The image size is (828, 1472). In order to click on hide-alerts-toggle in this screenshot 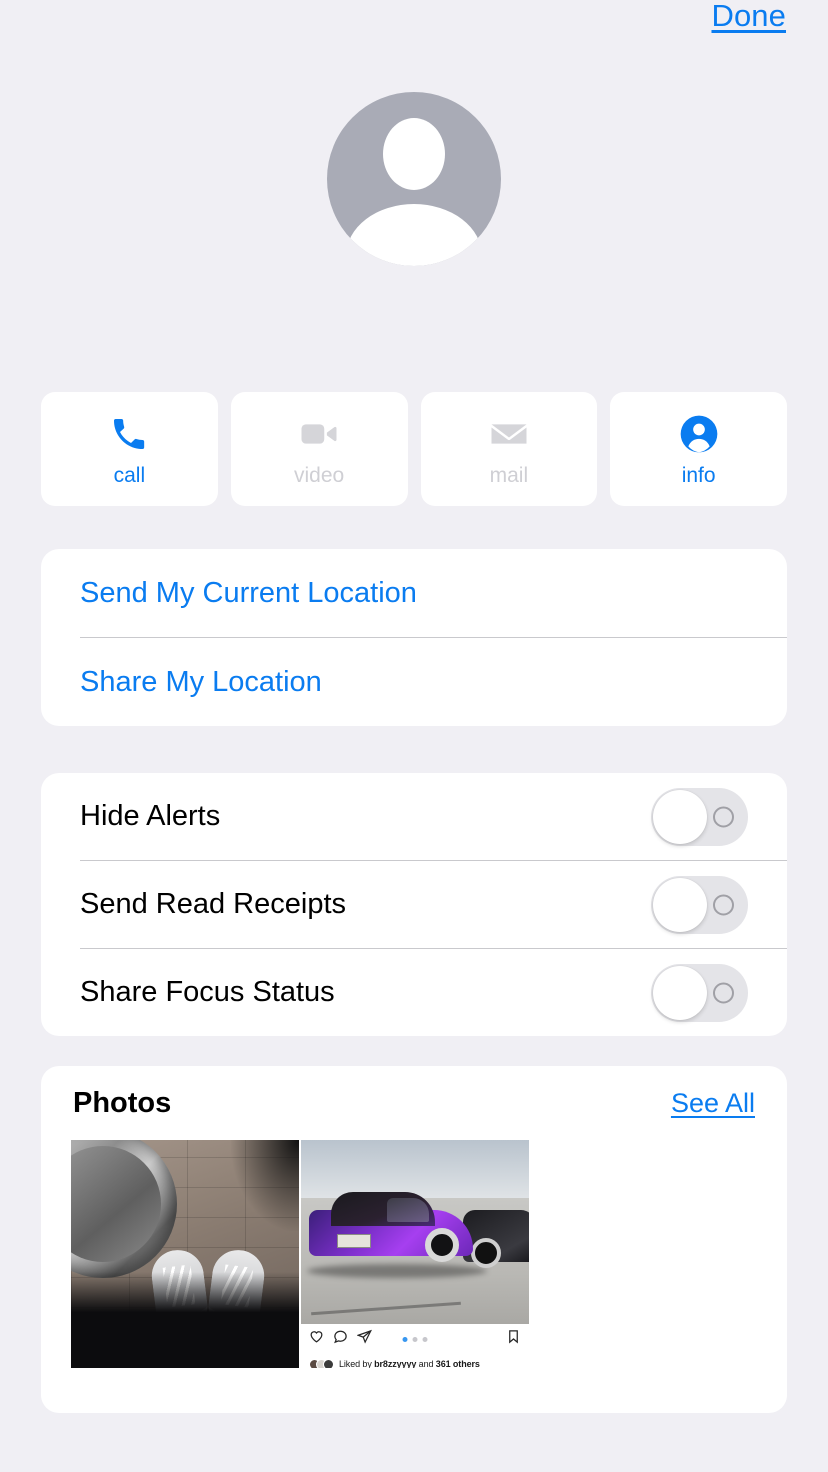, I will do `click(699, 816)`.